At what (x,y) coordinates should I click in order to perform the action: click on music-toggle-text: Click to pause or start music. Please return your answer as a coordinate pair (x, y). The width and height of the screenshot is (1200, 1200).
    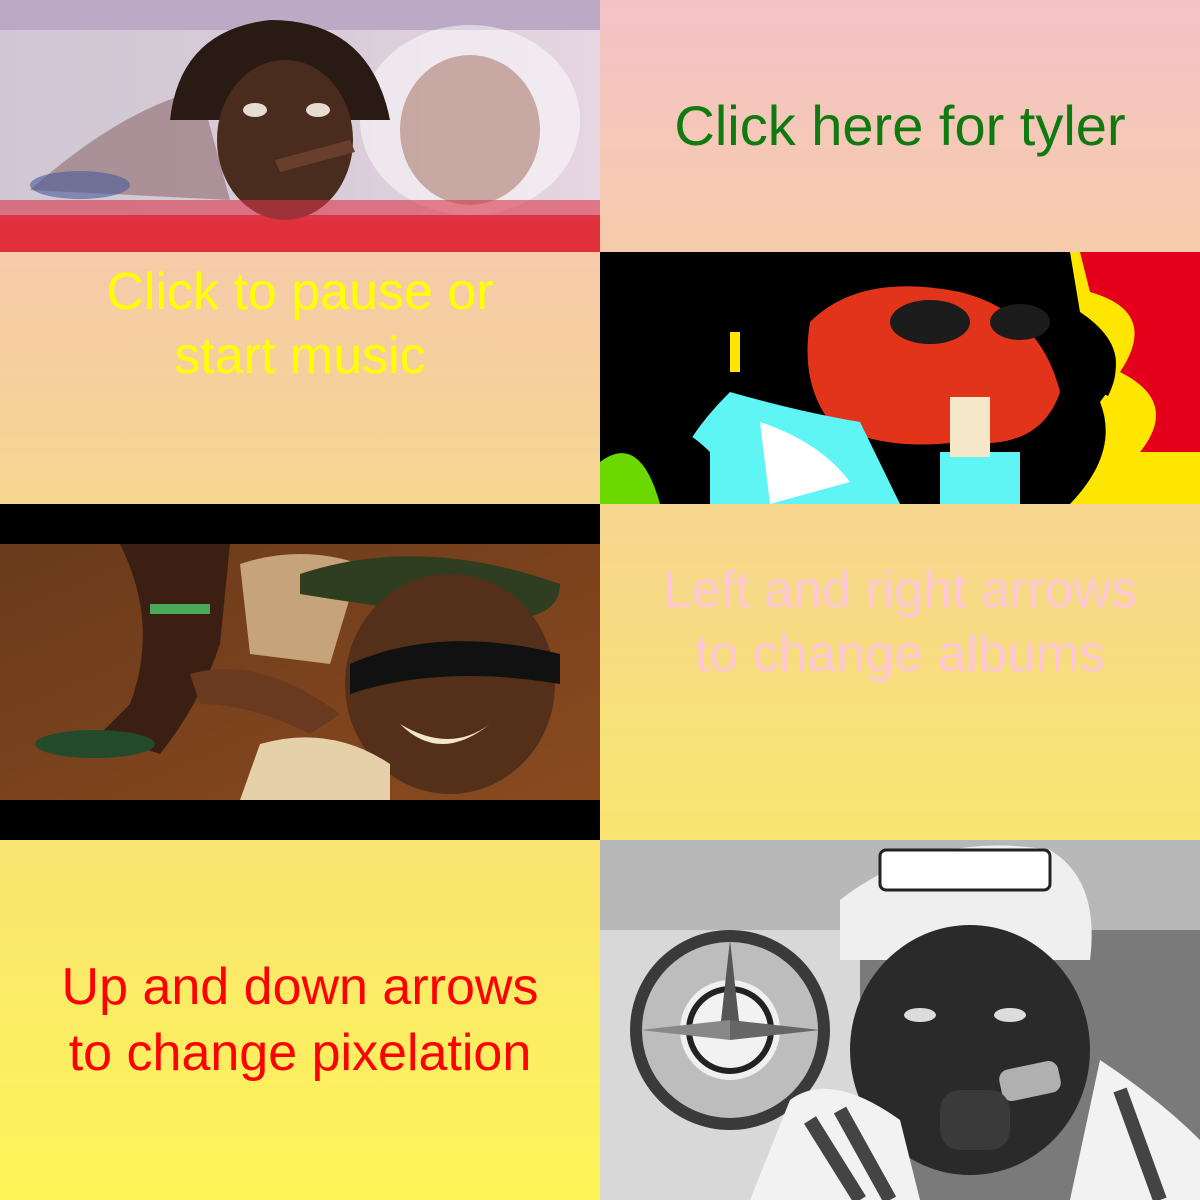
    Looking at the image, I should click on (299, 324).